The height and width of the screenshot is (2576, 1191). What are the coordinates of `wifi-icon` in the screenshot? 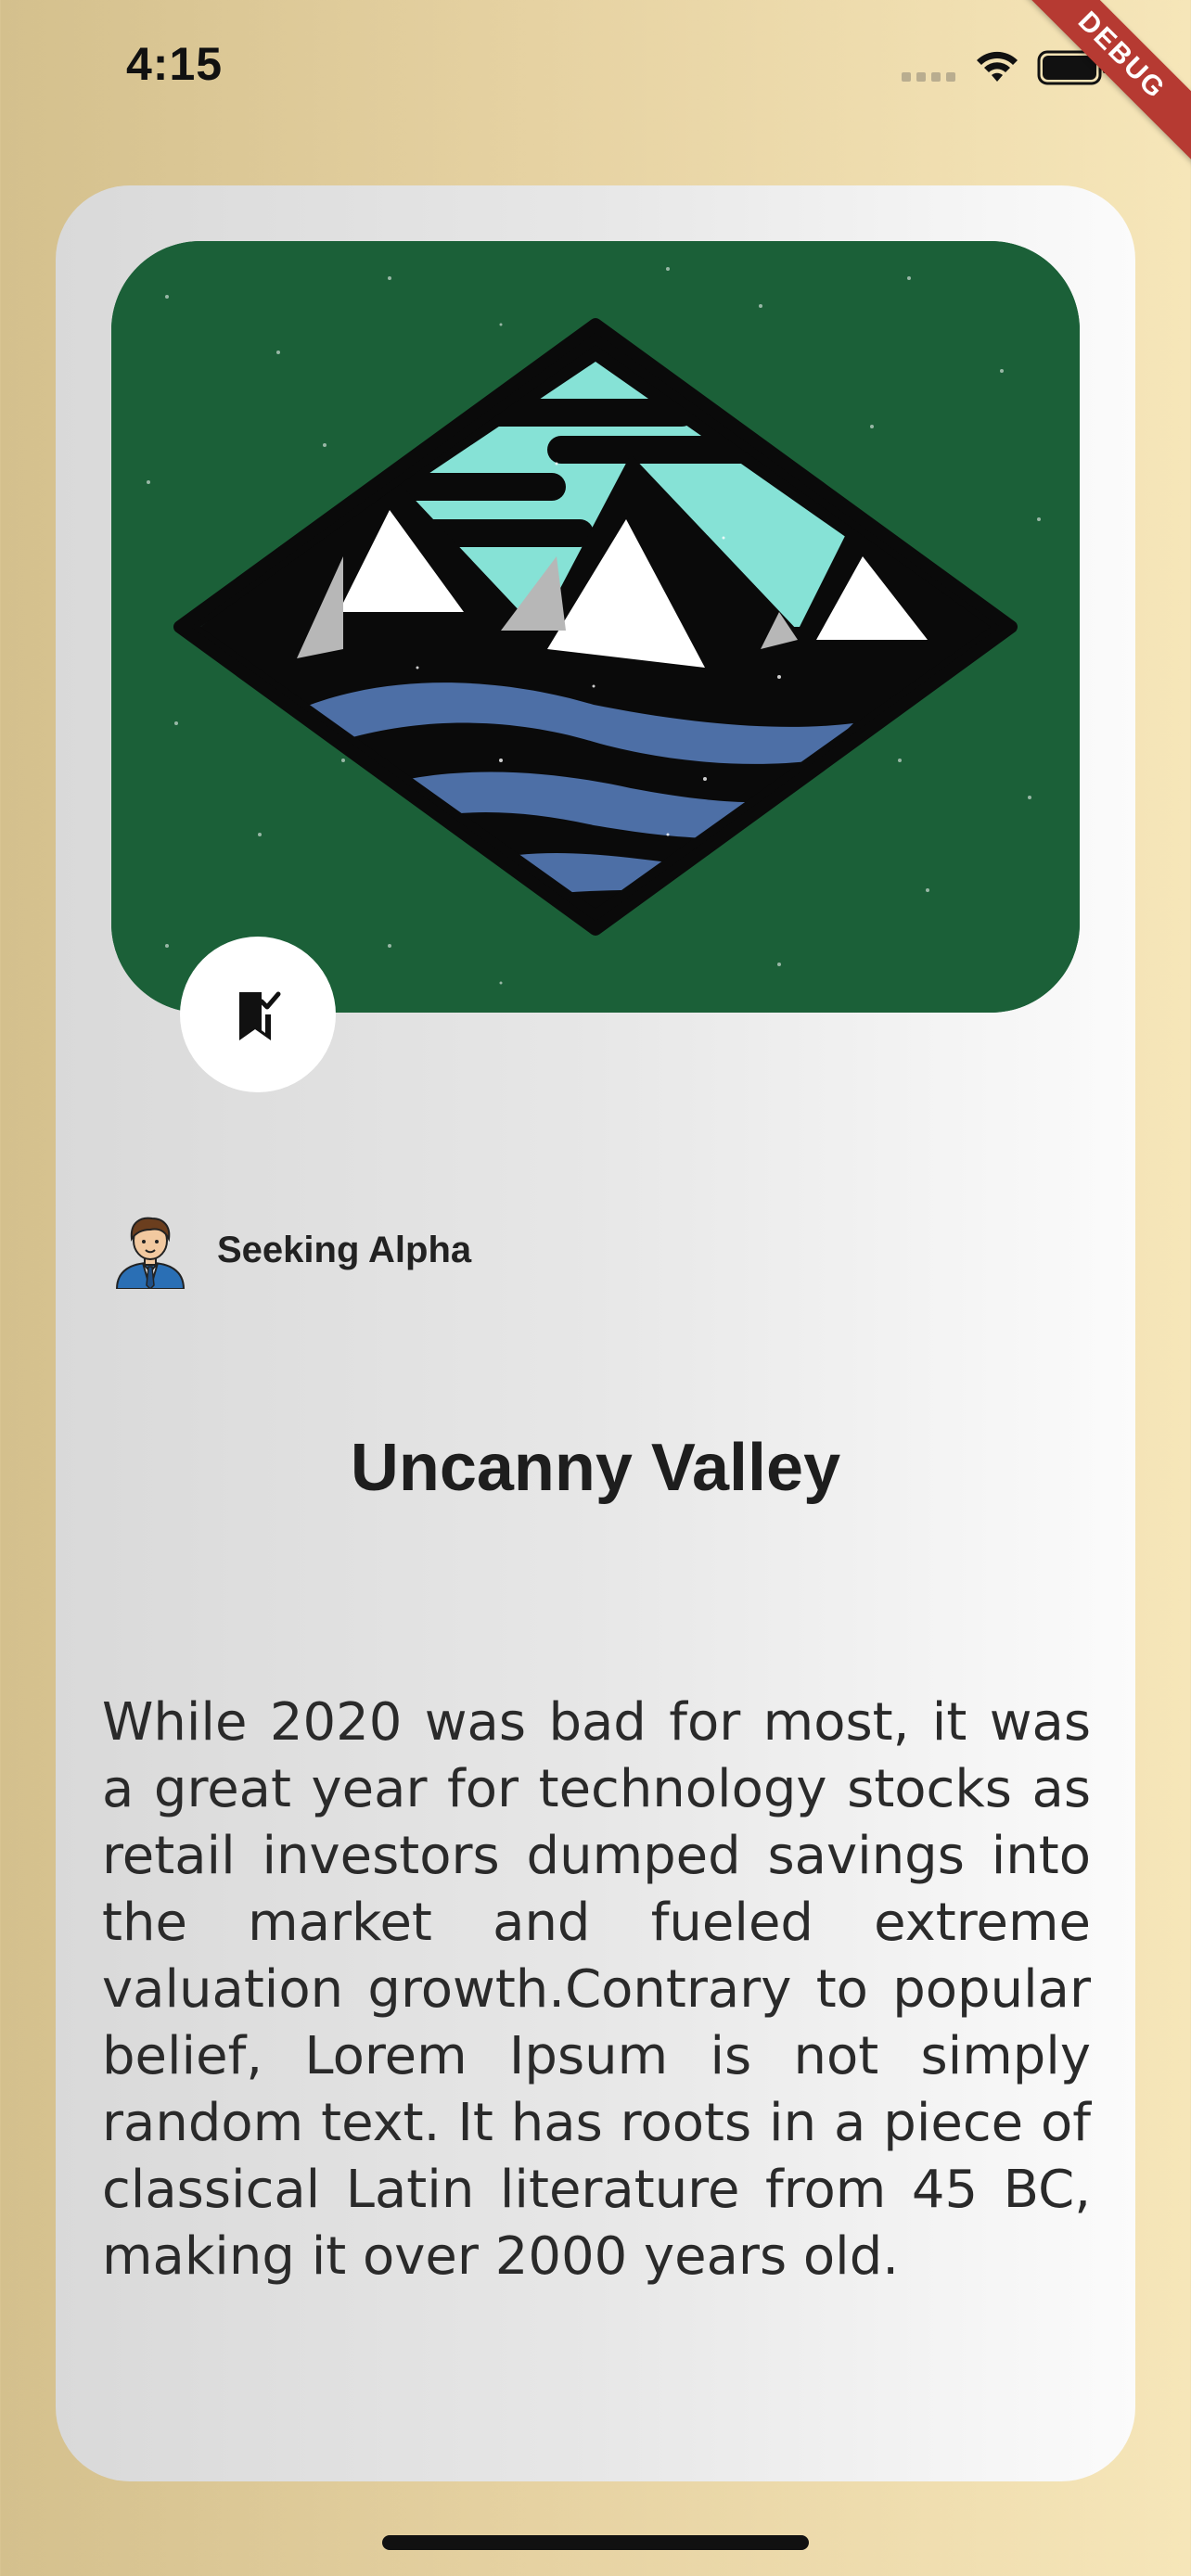 It's located at (997, 66).